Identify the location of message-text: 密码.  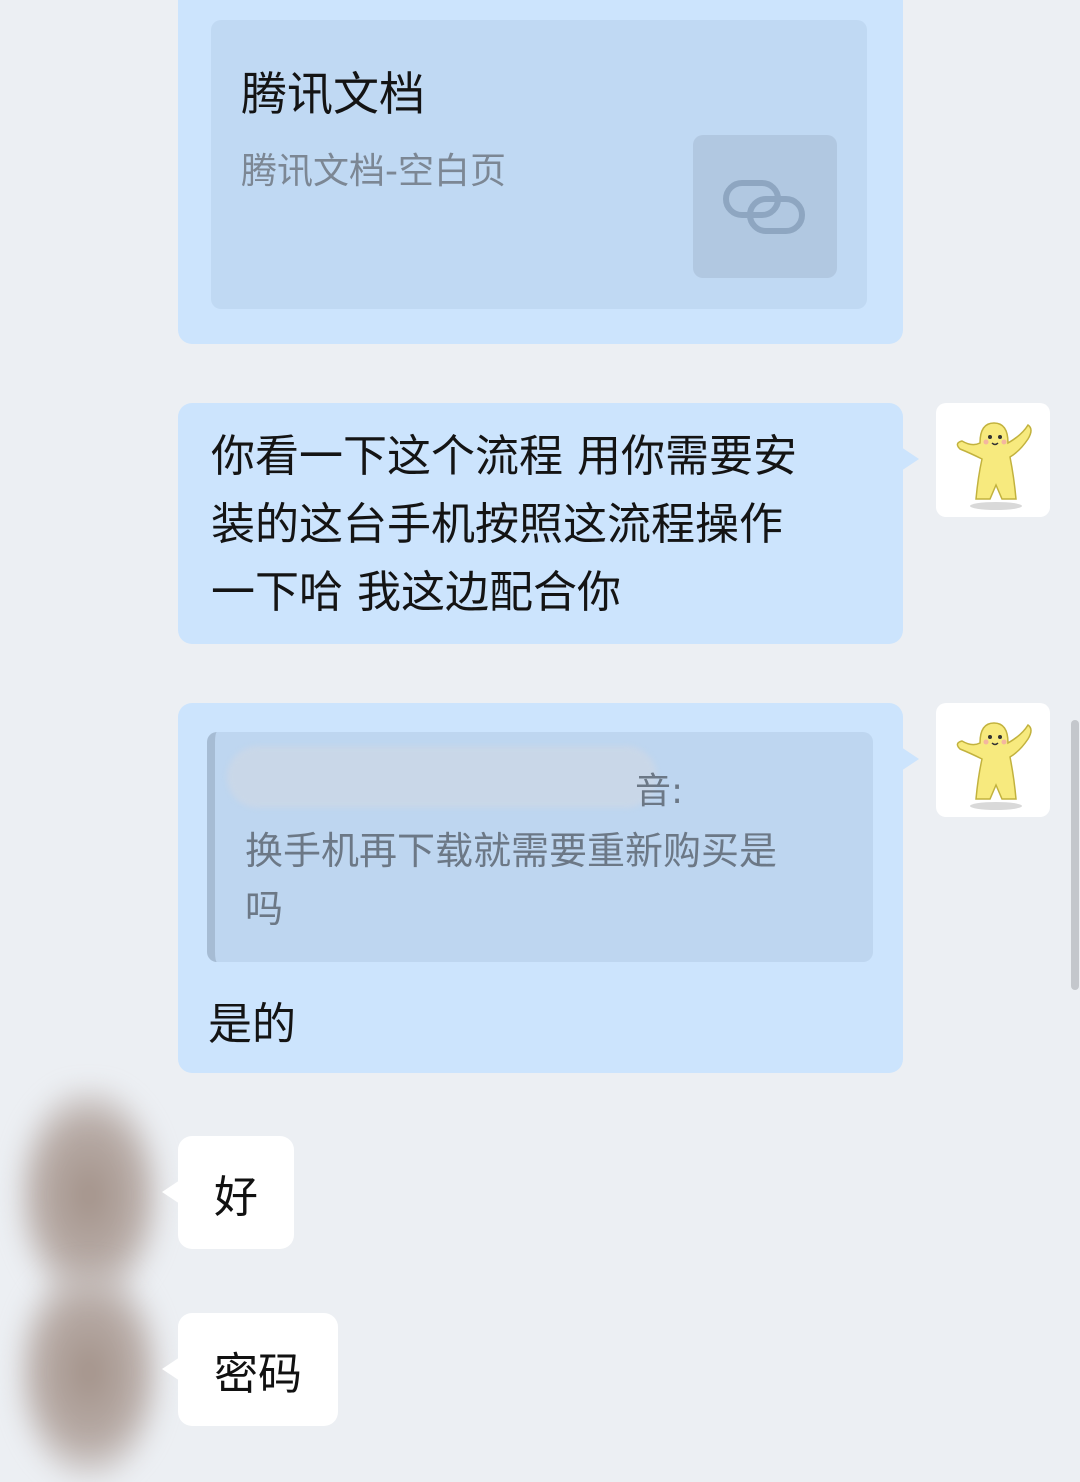
(258, 1374).